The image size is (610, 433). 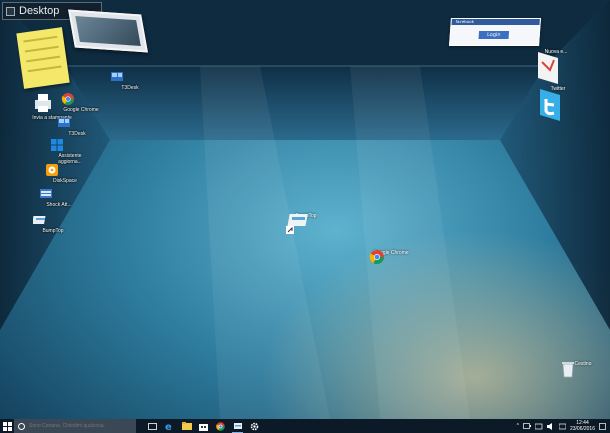 What do you see at coordinates (568, 370) in the screenshot?
I see `recycle-bin-icon` at bounding box center [568, 370].